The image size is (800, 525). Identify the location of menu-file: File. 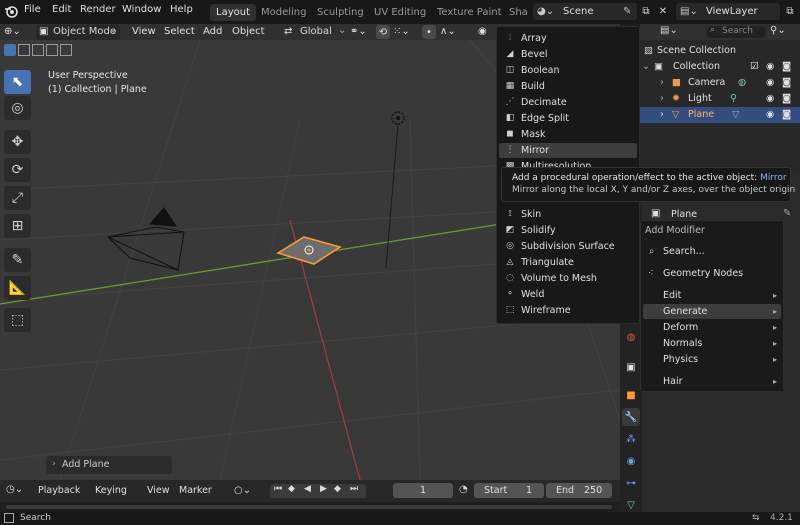
(32, 9).